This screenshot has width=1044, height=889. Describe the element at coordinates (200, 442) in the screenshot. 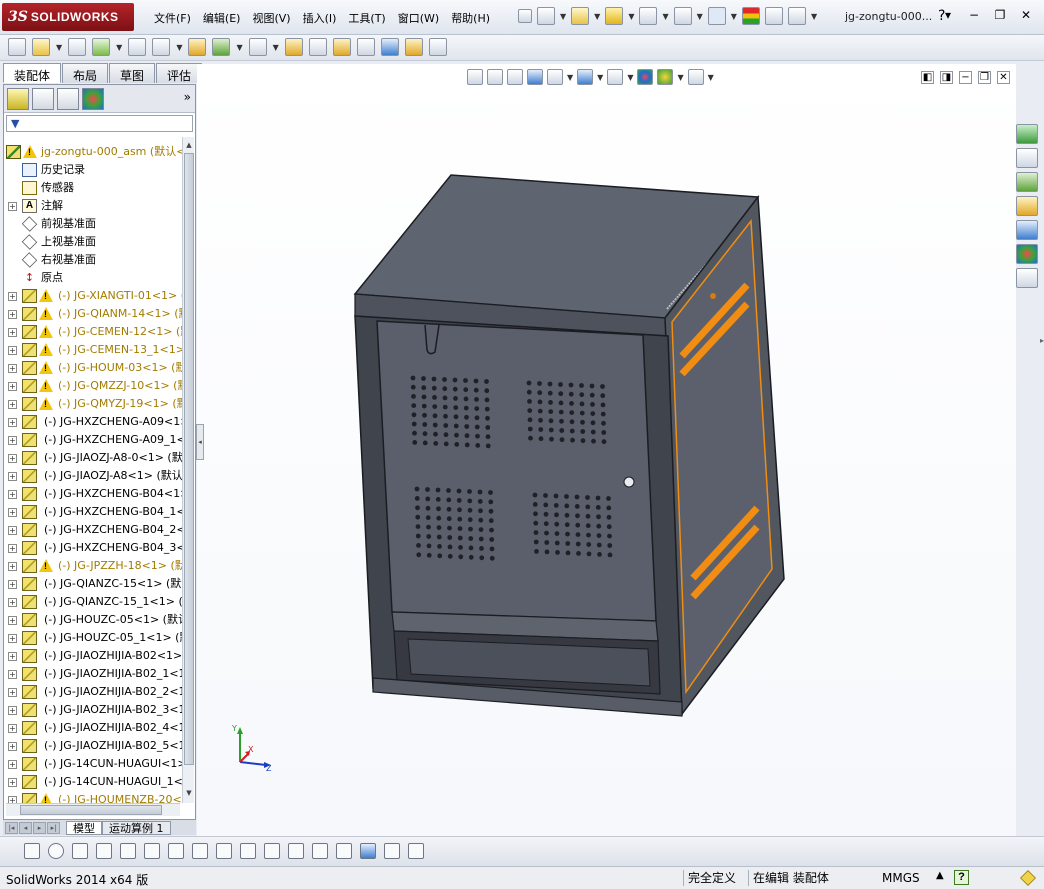

I see `panel-splitter: ◂` at that location.